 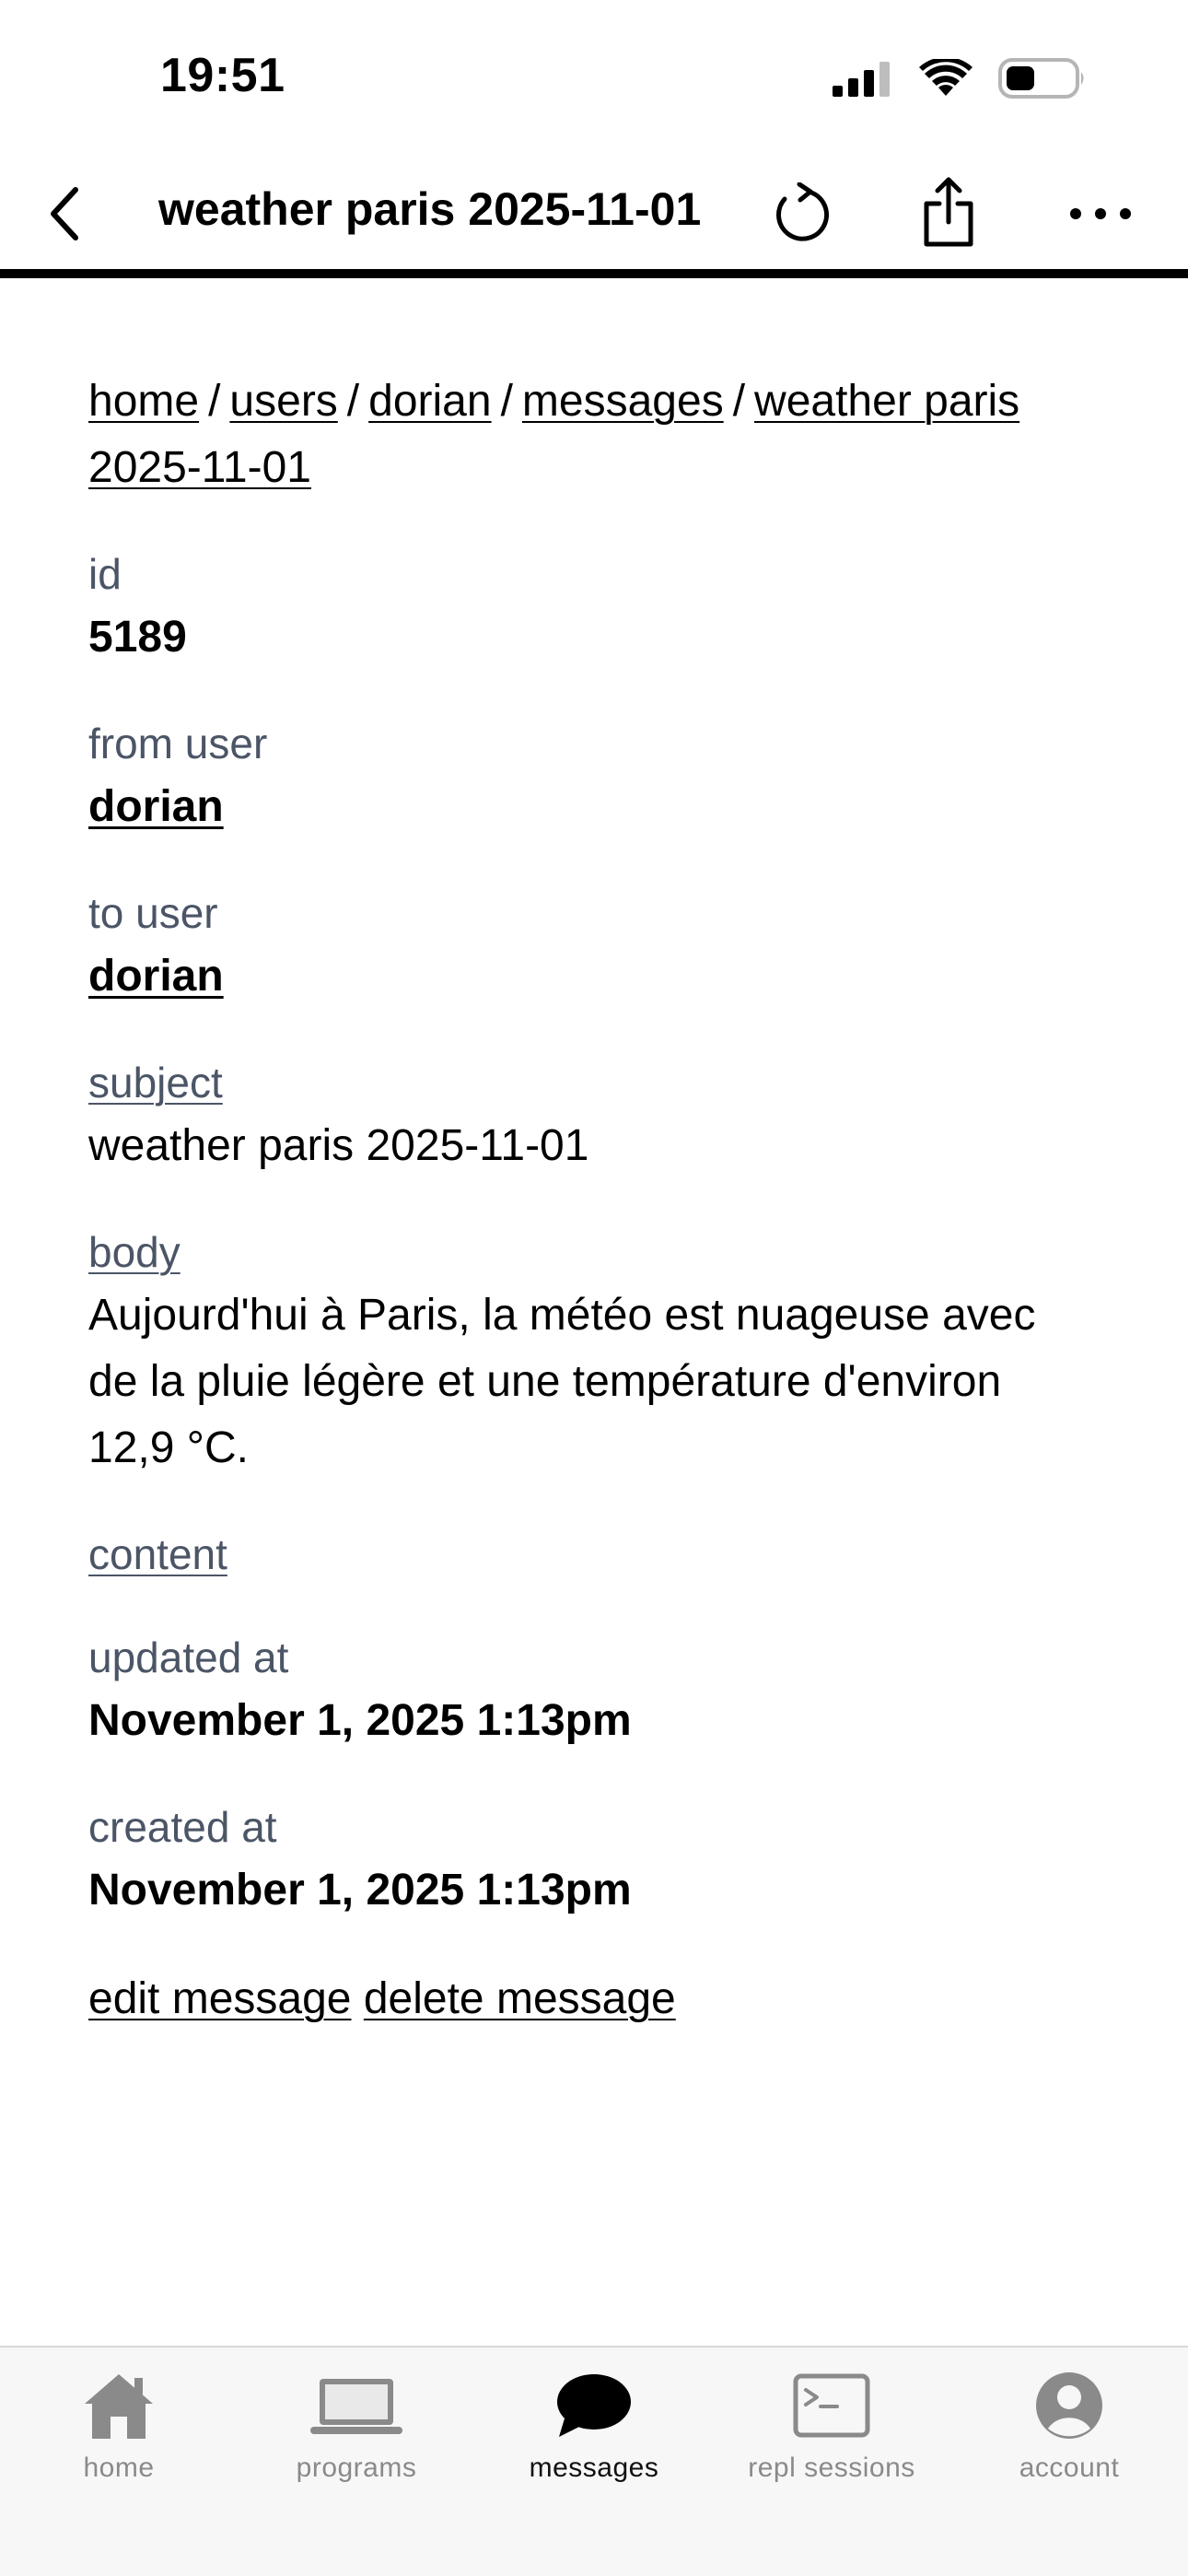 I want to click on delete-message-link: delete message, so click(x=520, y=1999).